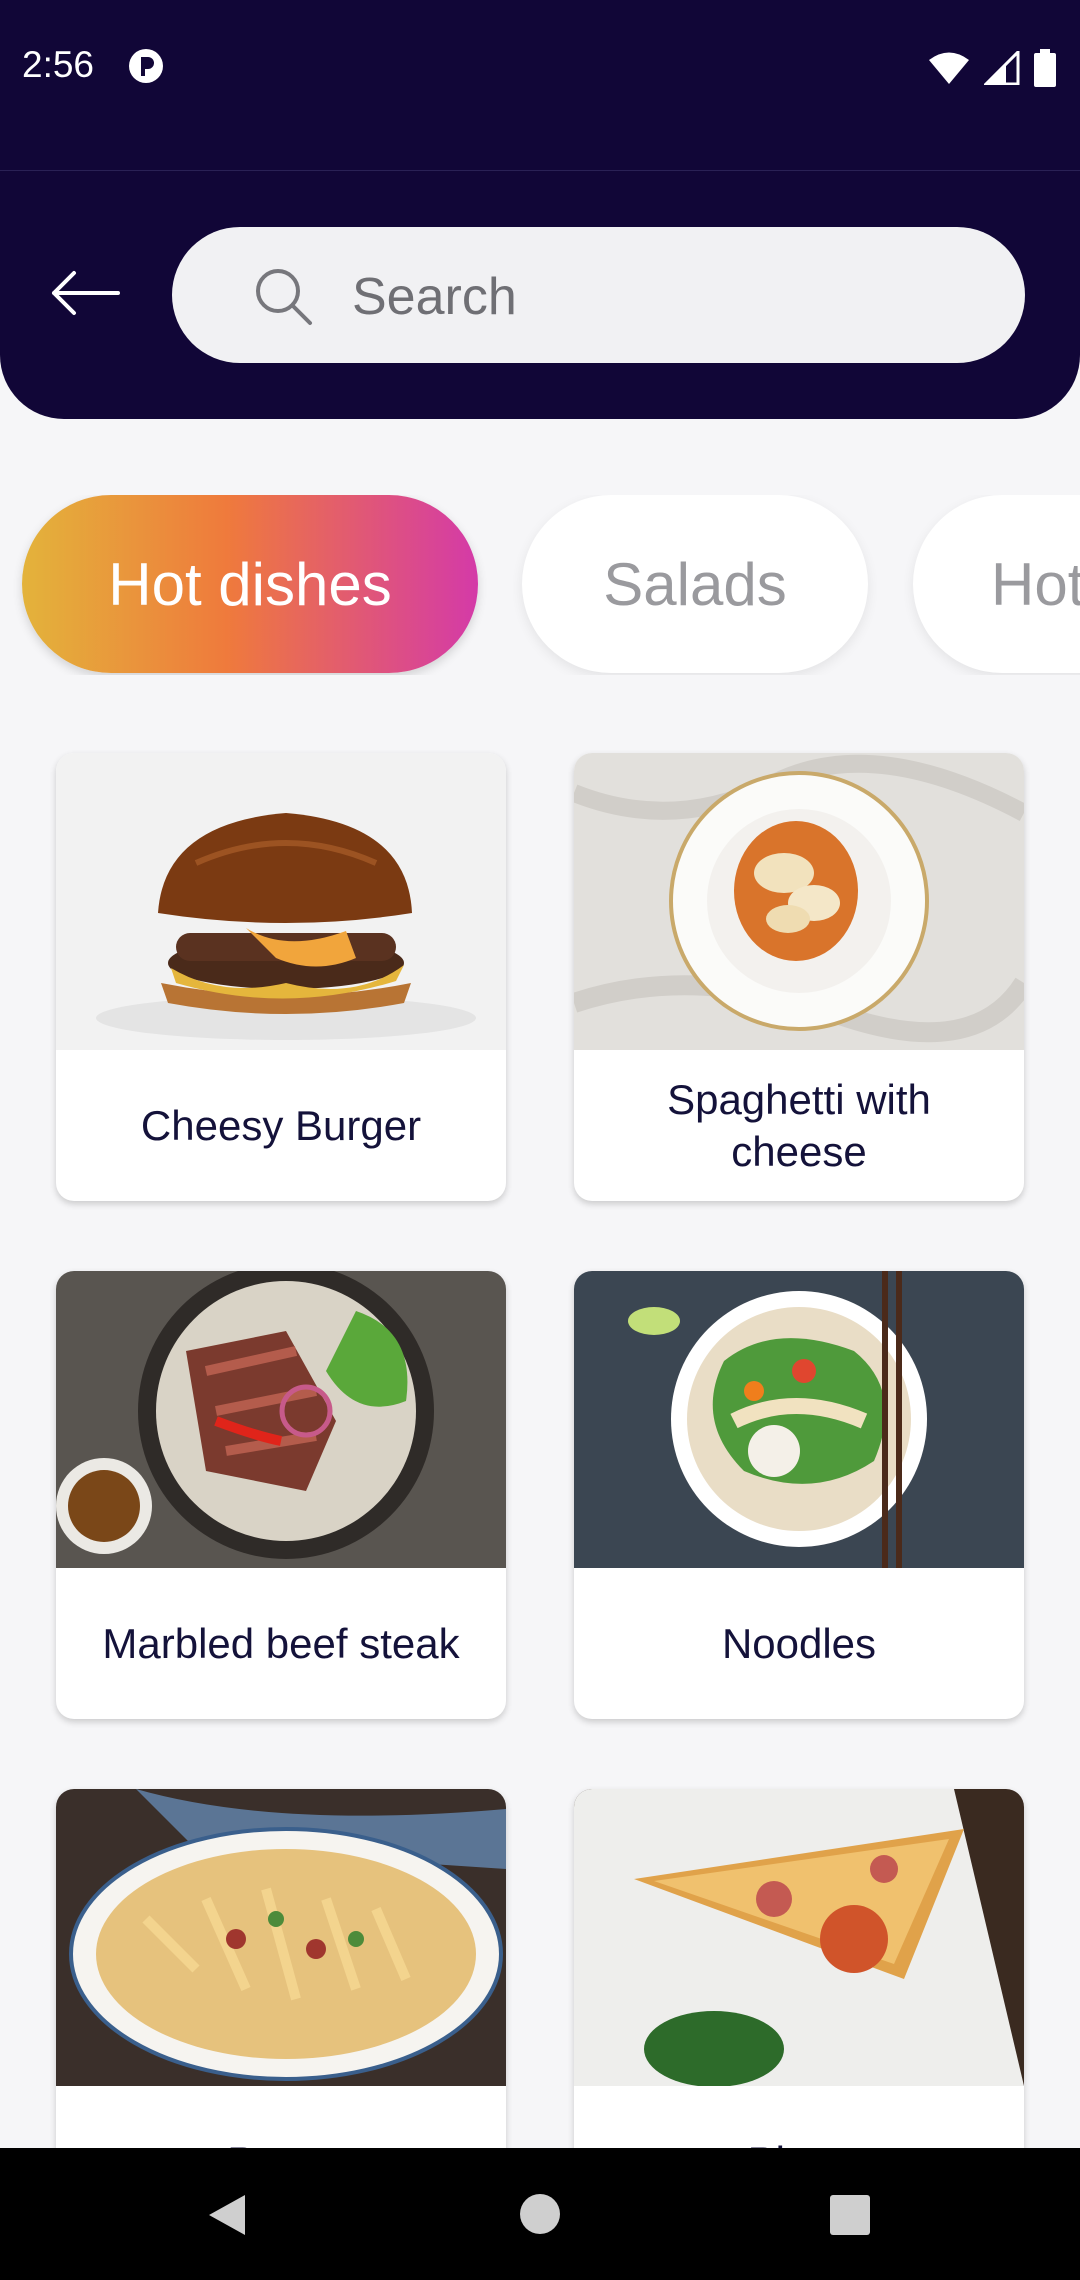 The width and height of the screenshot is (1080, 2280). Describe the element at coordinates (284, 297) in the screenshot. I see `search-icon` at that location.